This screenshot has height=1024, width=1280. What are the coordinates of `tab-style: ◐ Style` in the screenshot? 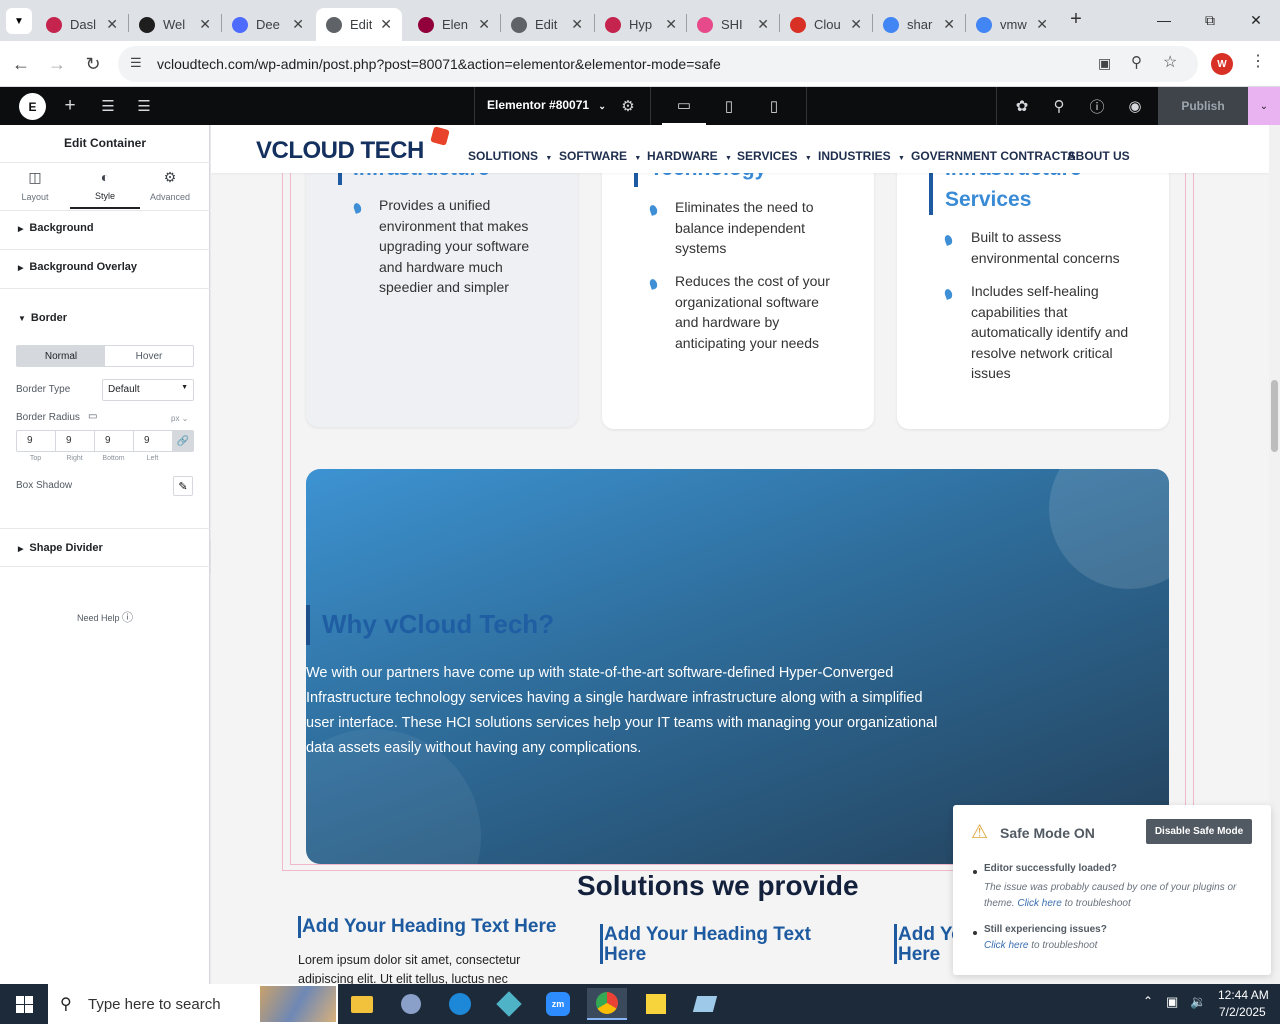 It's located at (105, 189).